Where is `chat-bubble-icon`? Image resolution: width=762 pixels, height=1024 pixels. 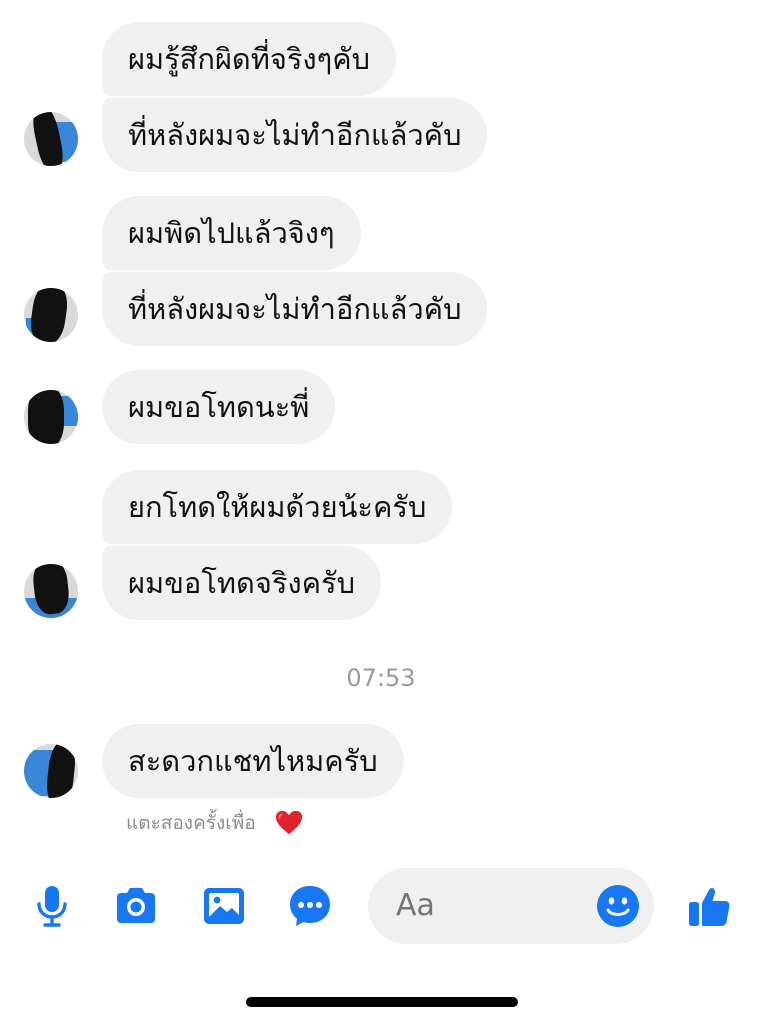 chat-bubble-icon is located at coordinates (310, 906).